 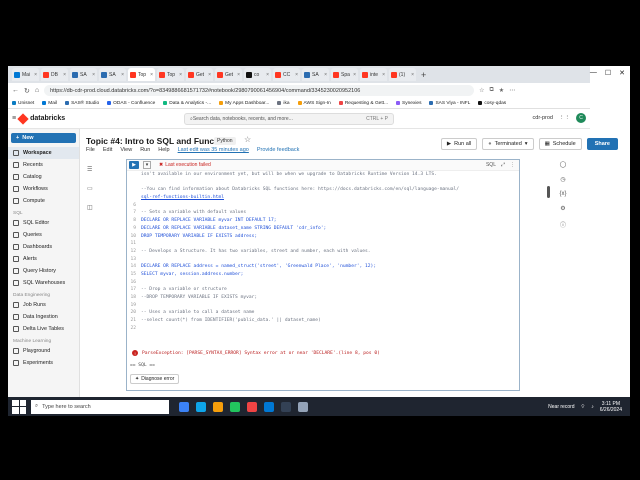 I want to click on run-all-button: ▶ Run all, so click(x=459, y=144).